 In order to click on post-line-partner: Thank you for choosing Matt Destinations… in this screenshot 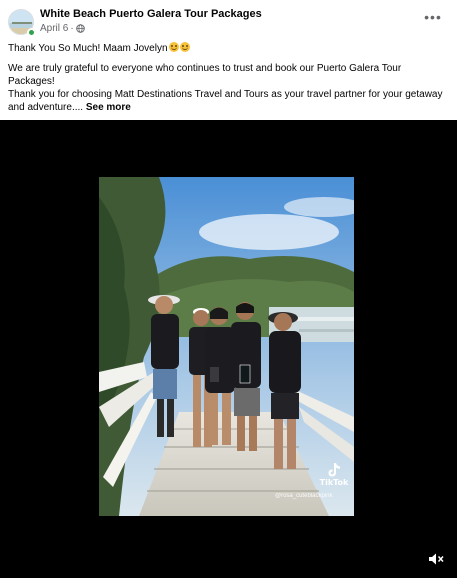, I will do `click(225, 101)`.